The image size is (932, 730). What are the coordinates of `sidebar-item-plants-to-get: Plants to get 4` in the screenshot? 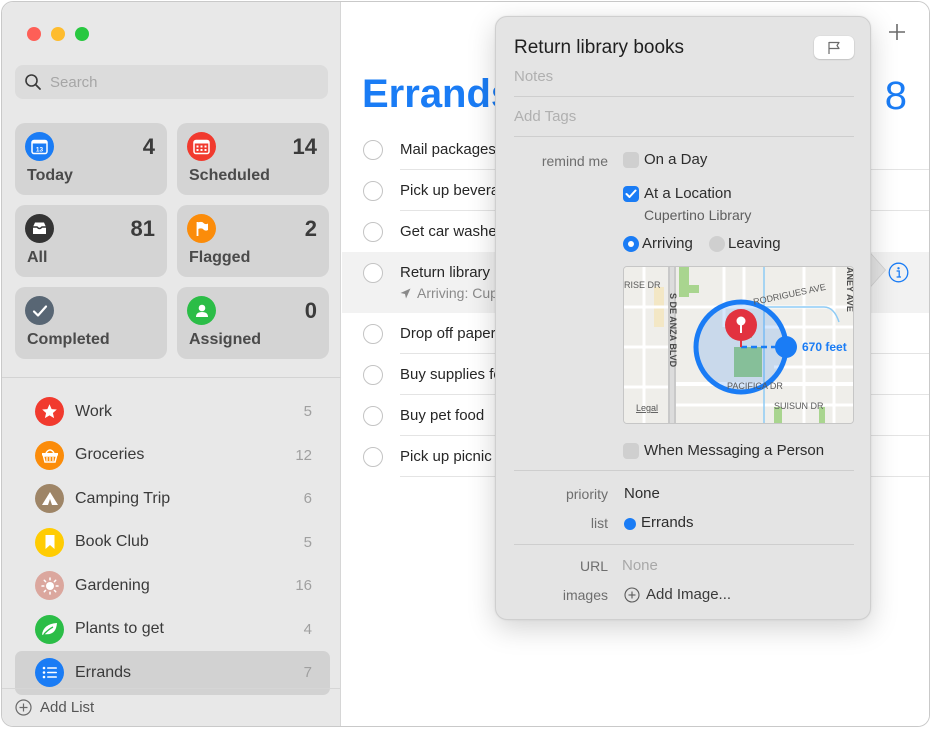 It's located at (172, 630).